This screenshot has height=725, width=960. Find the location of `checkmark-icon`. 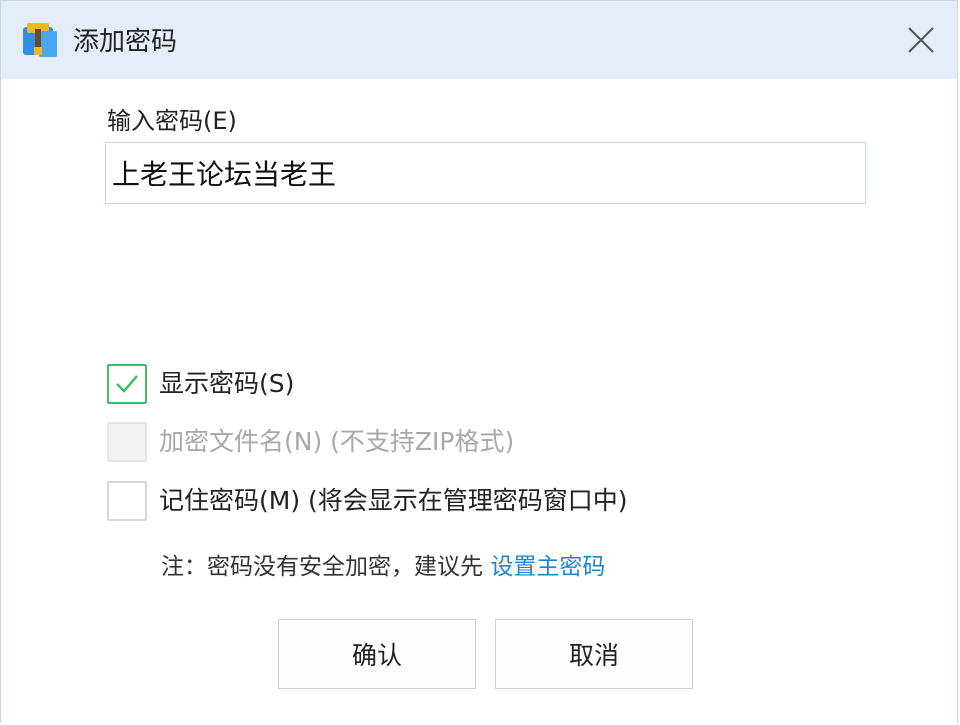

checkmark-icon is located at coordinates (127, 384).